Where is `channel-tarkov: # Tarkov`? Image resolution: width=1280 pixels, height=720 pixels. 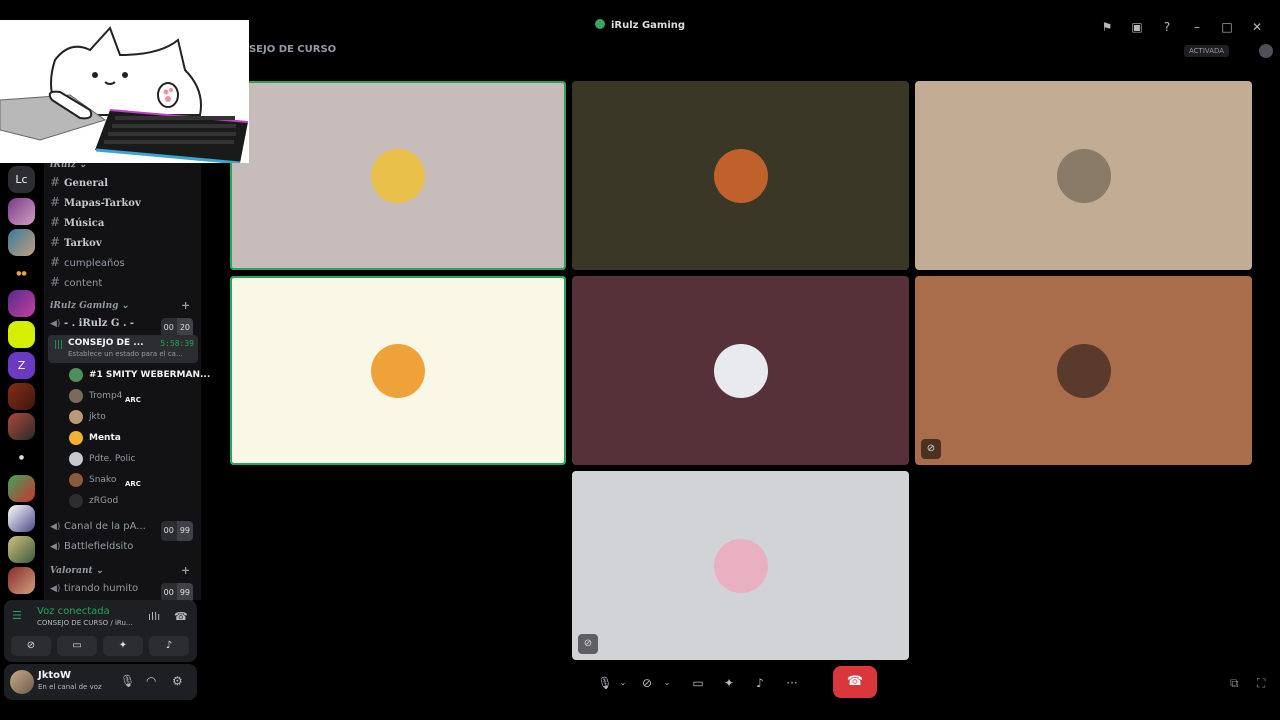 channel-tarkov: # Tarkov is located at coordinates (123, 242).